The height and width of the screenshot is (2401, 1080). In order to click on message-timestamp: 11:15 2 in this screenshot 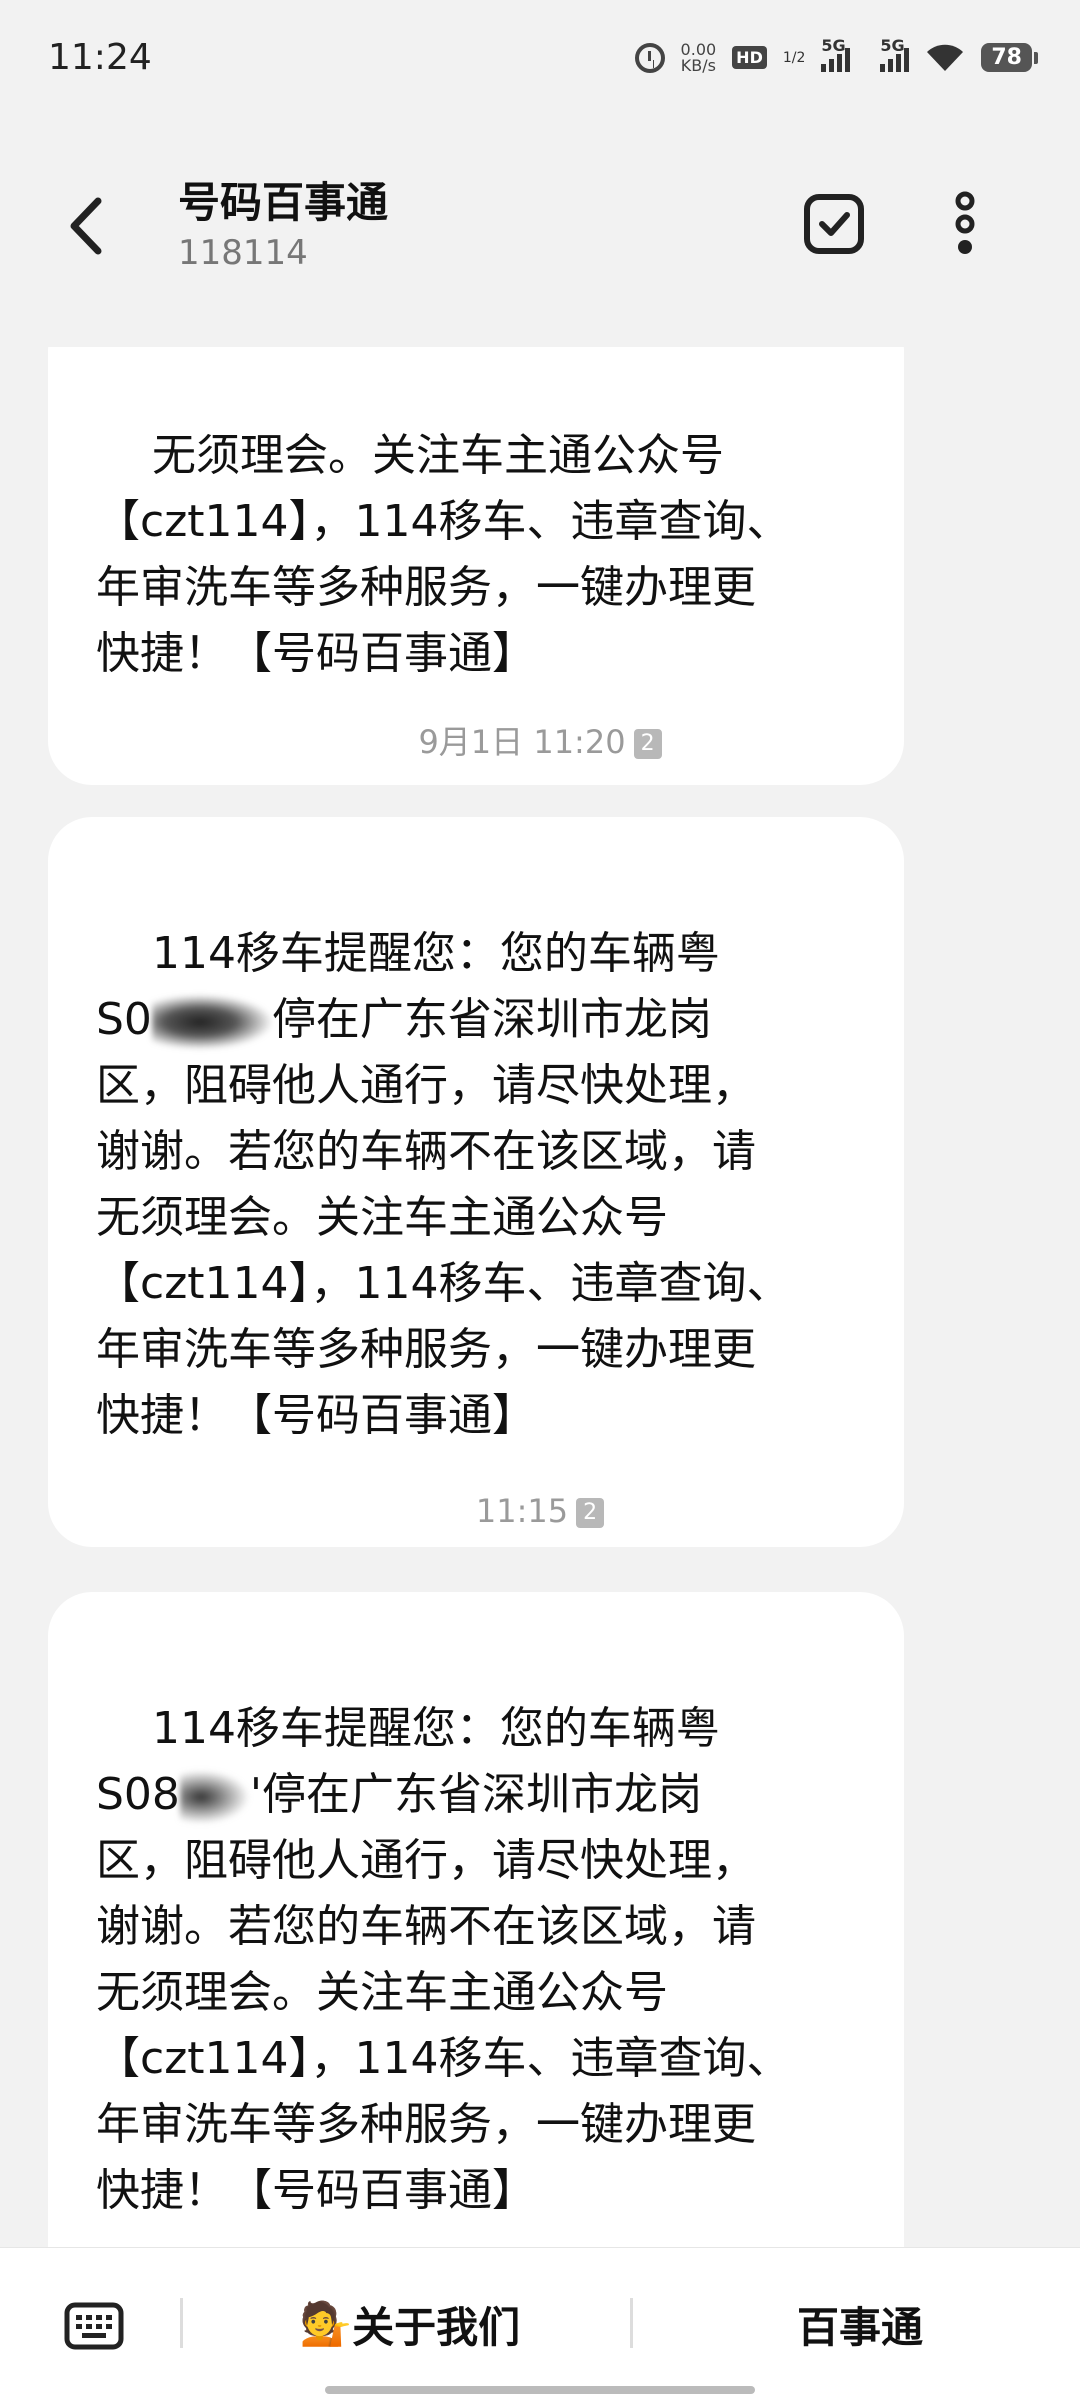, I will do `click(540, 1511)`.